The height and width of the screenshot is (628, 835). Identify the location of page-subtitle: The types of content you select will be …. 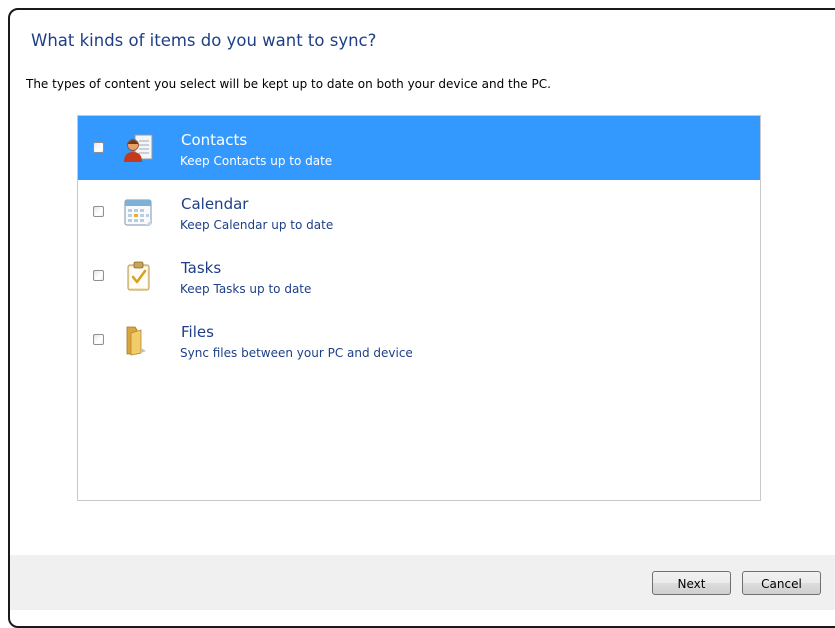
(288, 84).